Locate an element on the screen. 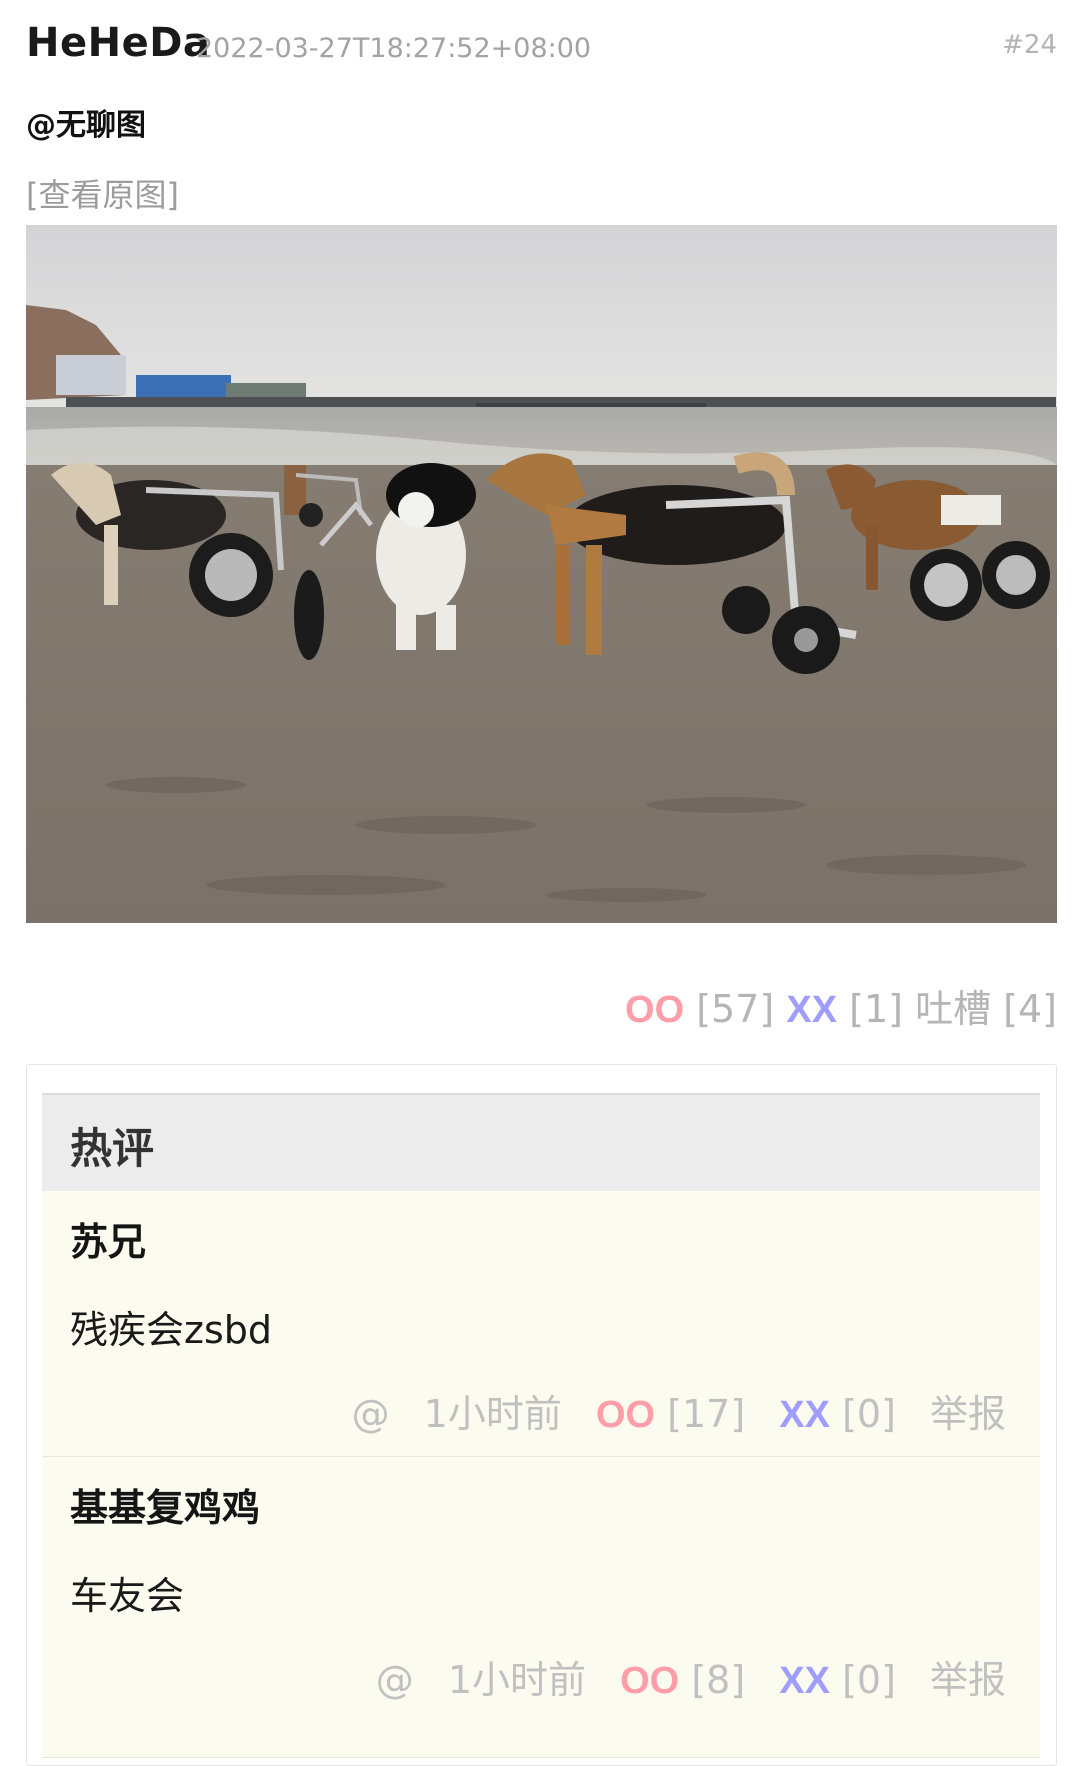 Image resolution: width=1080 pixels, height=1766 pixels. post-mention: @无聊图 is located at coordinates (86, 125).